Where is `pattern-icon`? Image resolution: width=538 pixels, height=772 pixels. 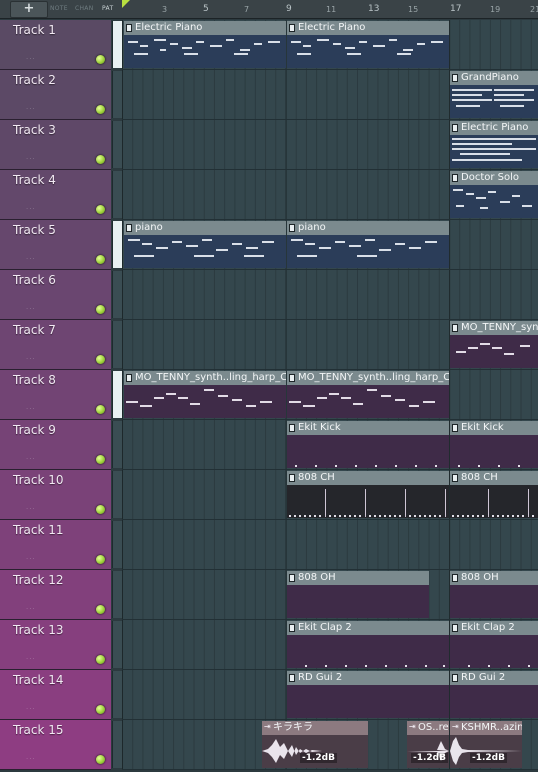
pattern-icon is located at coordinates (455, 178).